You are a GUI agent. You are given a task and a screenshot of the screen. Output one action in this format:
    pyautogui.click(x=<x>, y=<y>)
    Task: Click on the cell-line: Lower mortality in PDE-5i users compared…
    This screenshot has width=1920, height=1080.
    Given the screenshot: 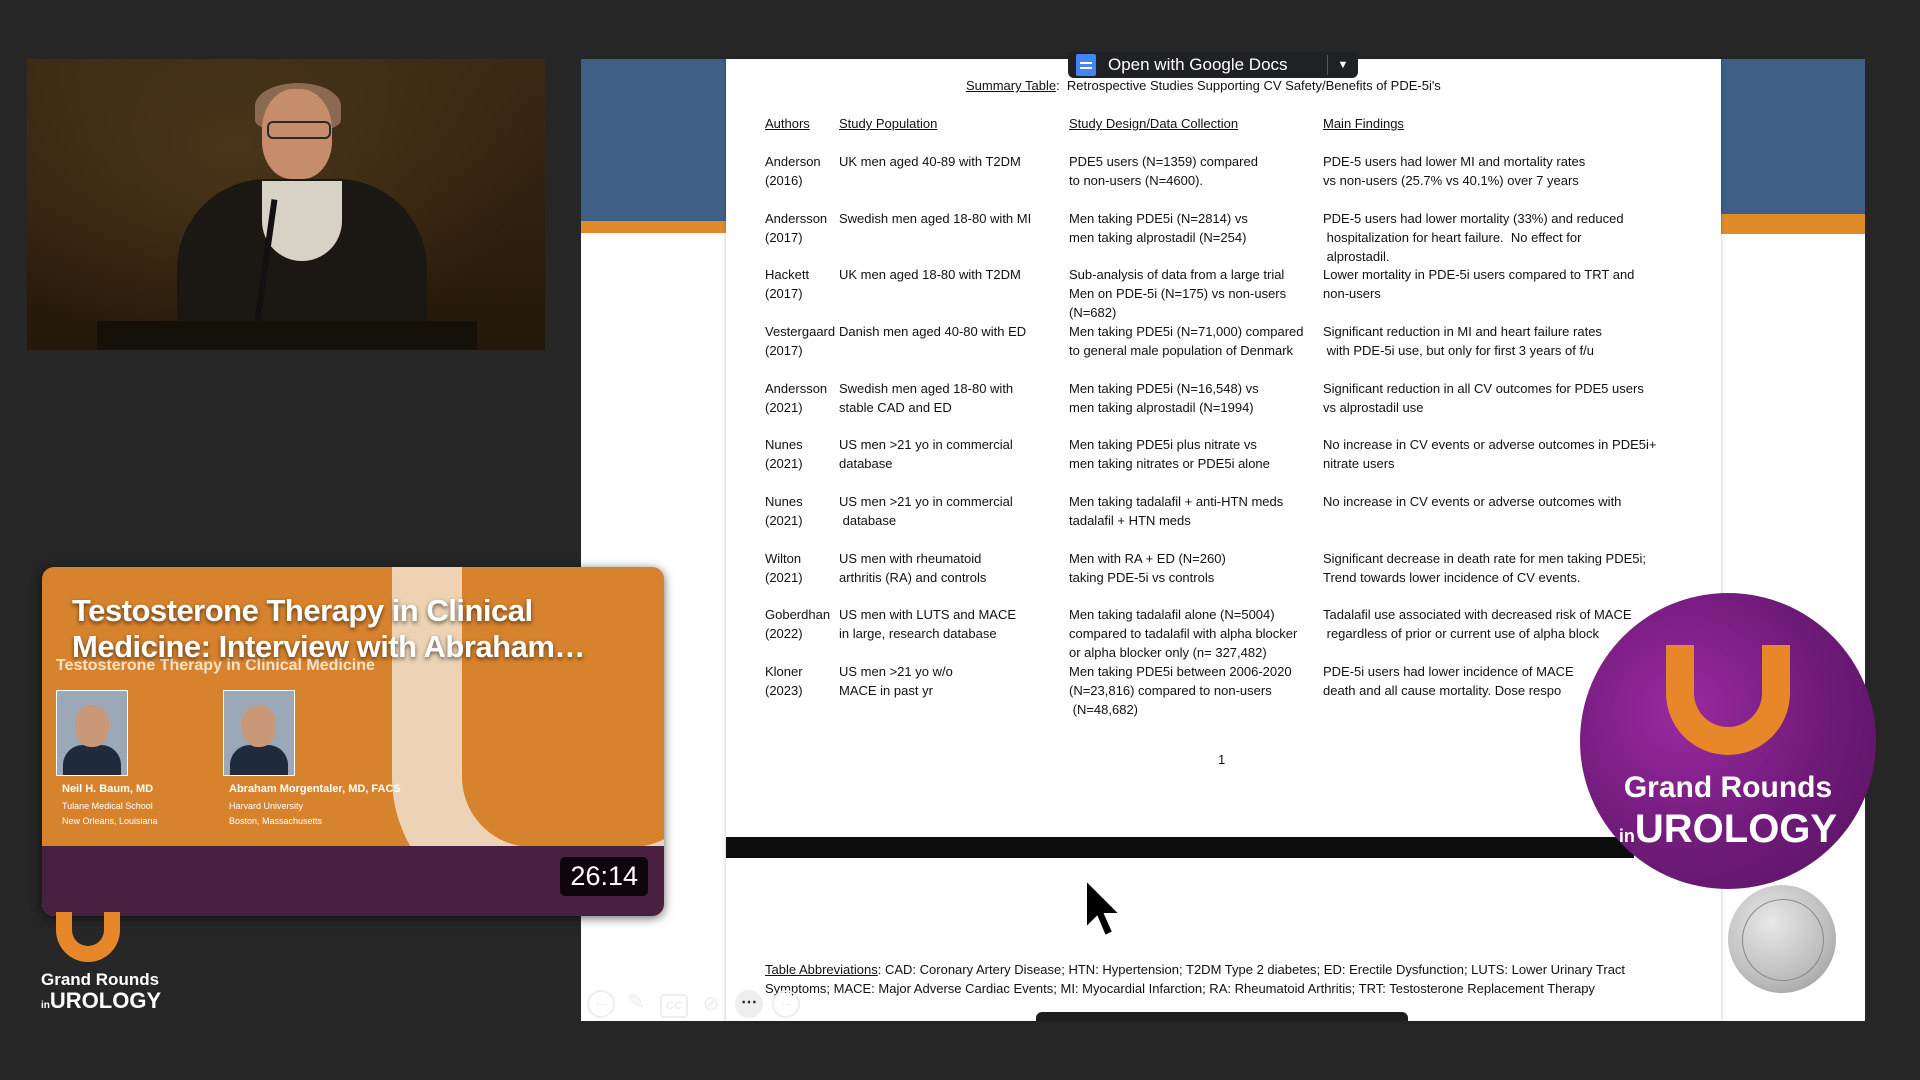 What is the action you would take?
    pyautogui.click(x=1479, y=274)
    